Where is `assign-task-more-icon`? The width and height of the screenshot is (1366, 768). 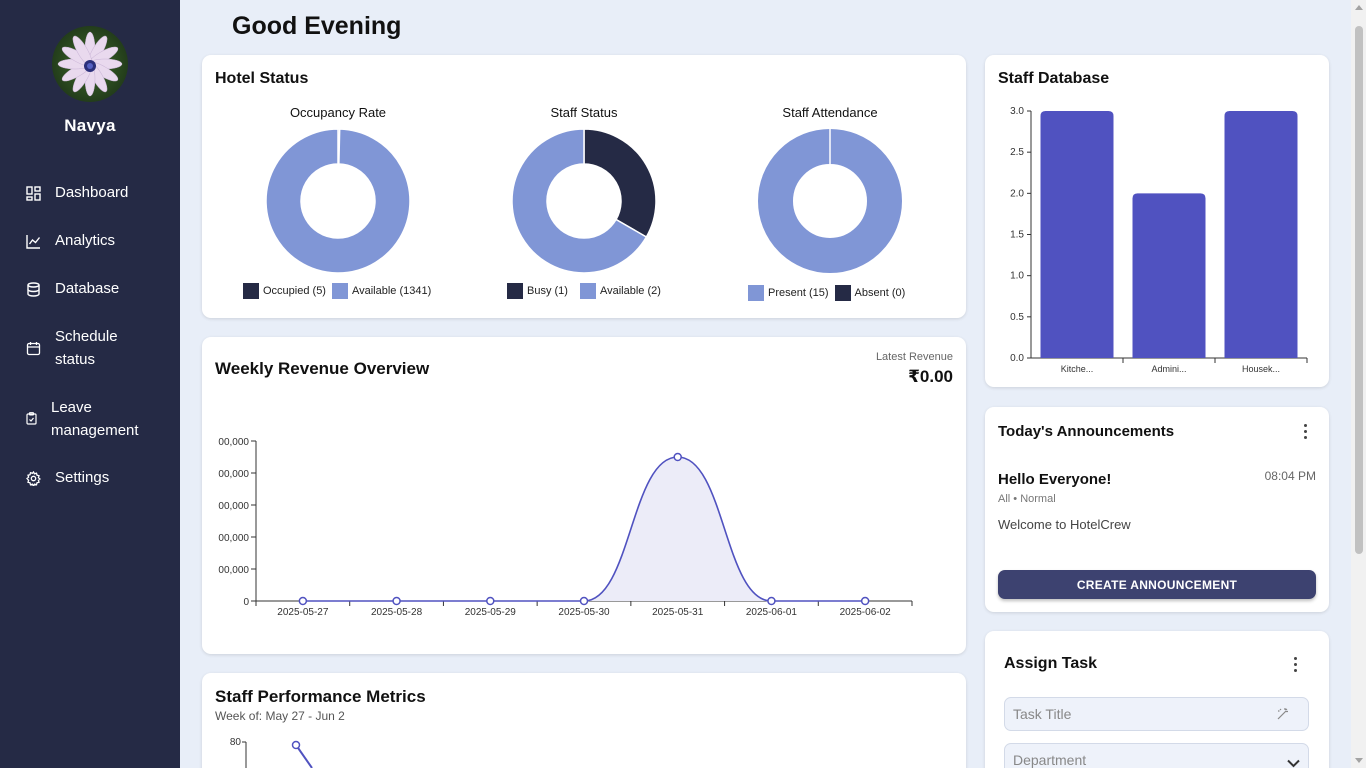 assign-task-more-icon is located at coordinates (1295, 664).